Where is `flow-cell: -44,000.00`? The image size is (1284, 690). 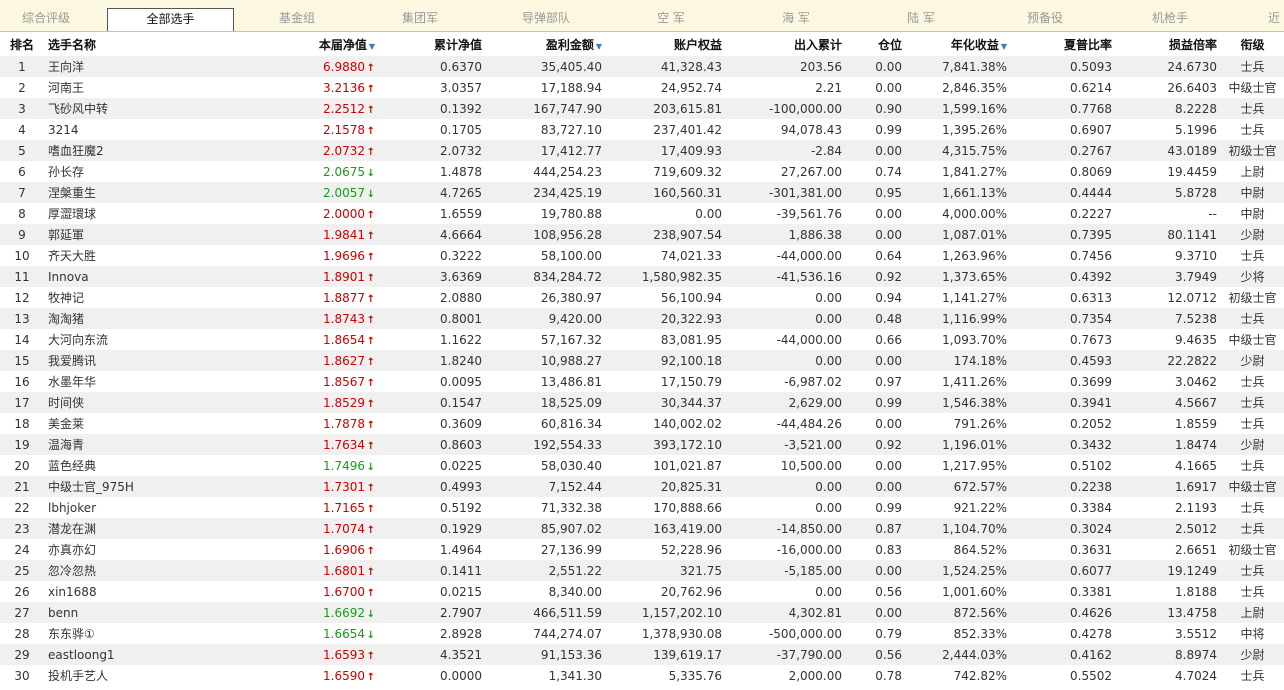
flow-cell: -44,000.00 is located at coordinates (786, 255).